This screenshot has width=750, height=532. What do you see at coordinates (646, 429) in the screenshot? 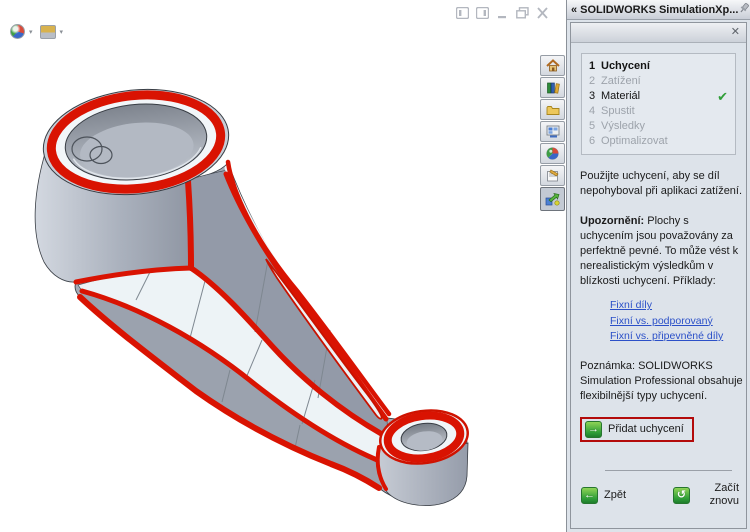
I see `add-fixture-button: Přidat uchycení` at bounding box center [646, 429].